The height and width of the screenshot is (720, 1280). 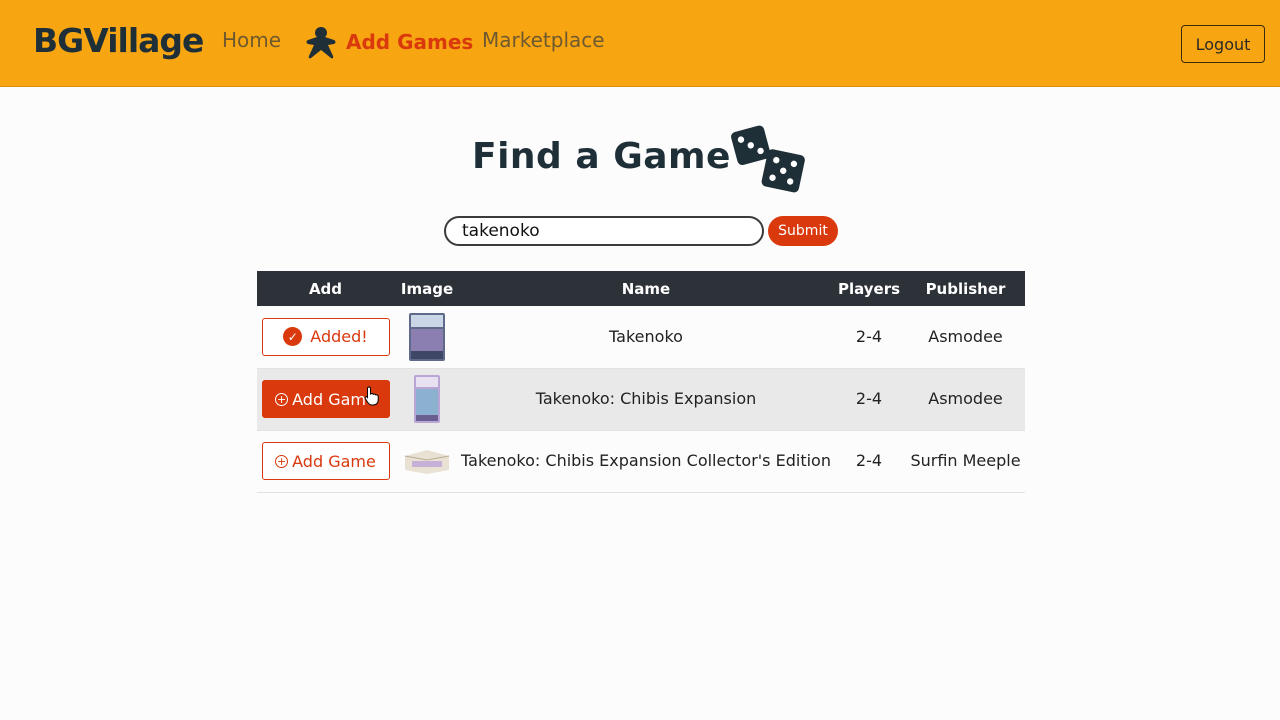 I want to click on add-game-button: + Add Game, so click(x=325, y=461).